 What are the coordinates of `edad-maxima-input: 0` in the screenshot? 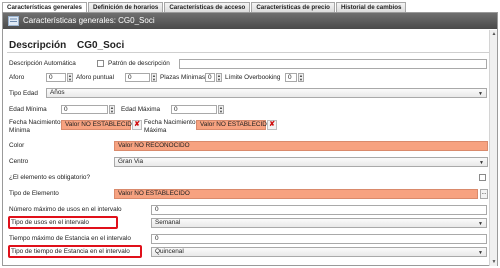 It's located at (194, 109).